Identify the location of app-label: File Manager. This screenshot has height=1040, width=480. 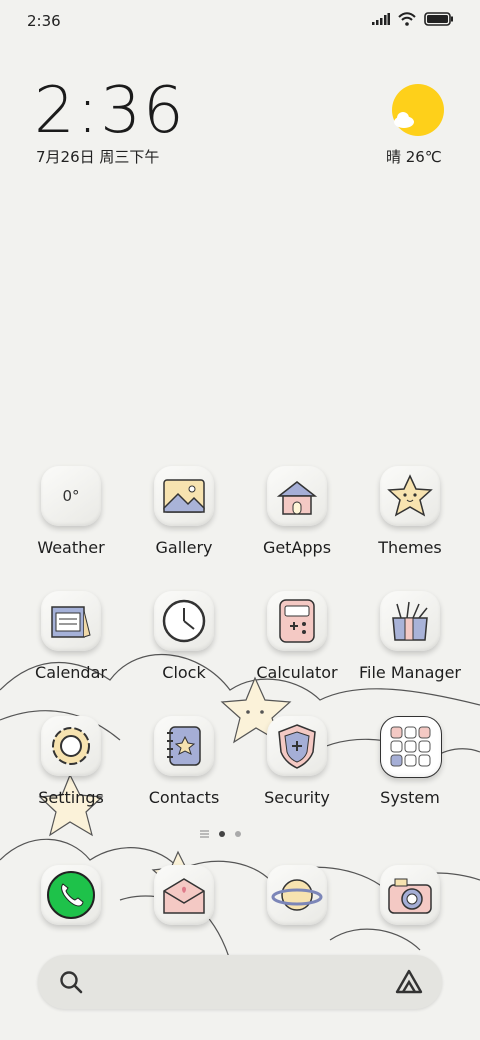
(410, 672).